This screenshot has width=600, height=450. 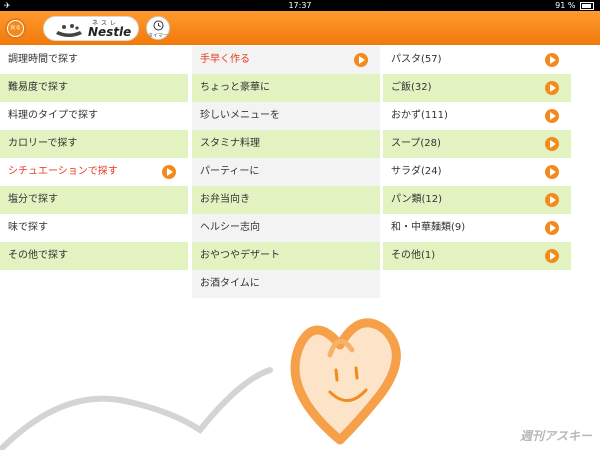 I want to click on list-item: 和・中華麺類(9), so click(x=477, y=228).